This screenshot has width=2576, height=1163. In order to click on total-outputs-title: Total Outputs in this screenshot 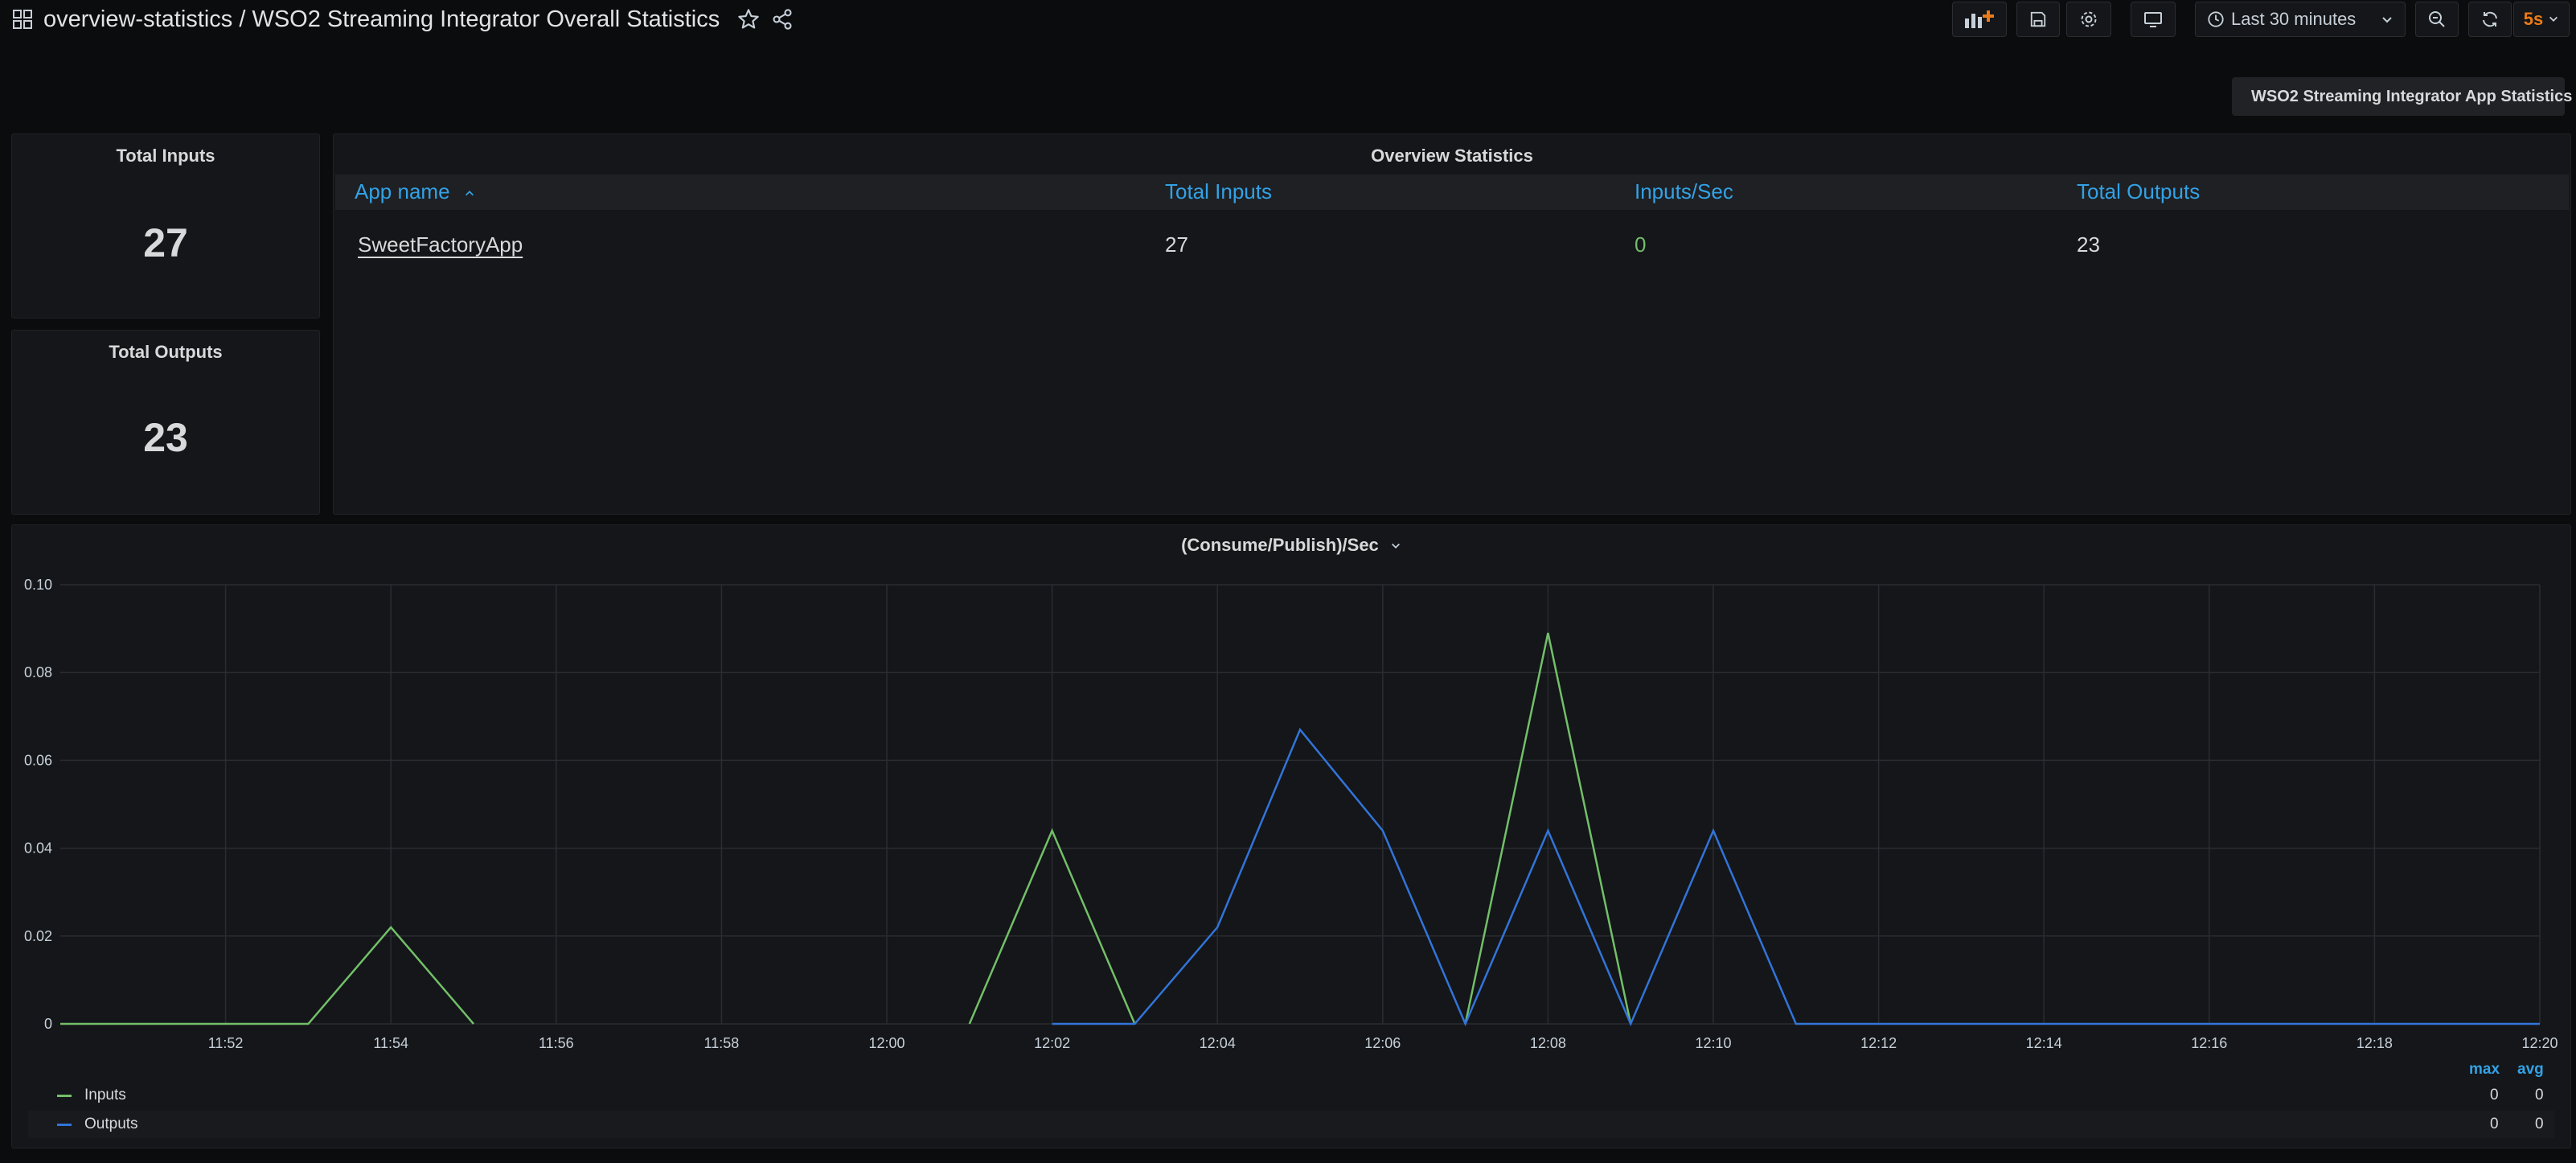, I will do `click(166, 352)`.